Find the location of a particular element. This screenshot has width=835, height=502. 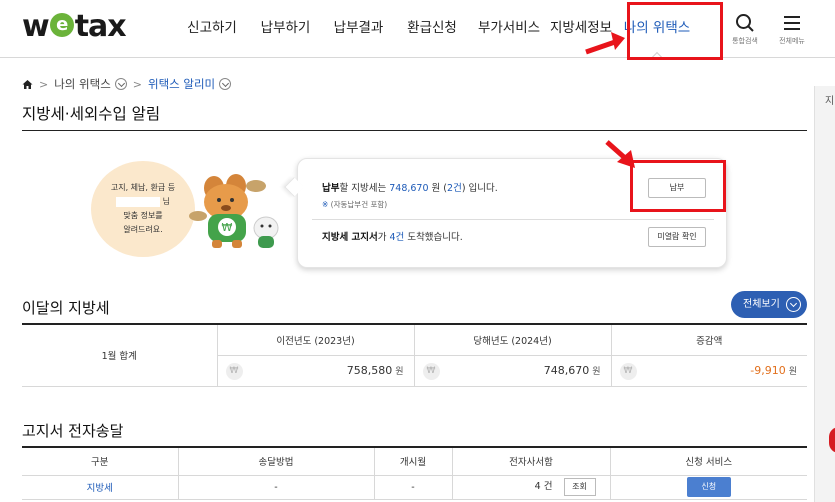

this-year-cell: ₩ 748,670 원 is located at coordinates (513, 371).